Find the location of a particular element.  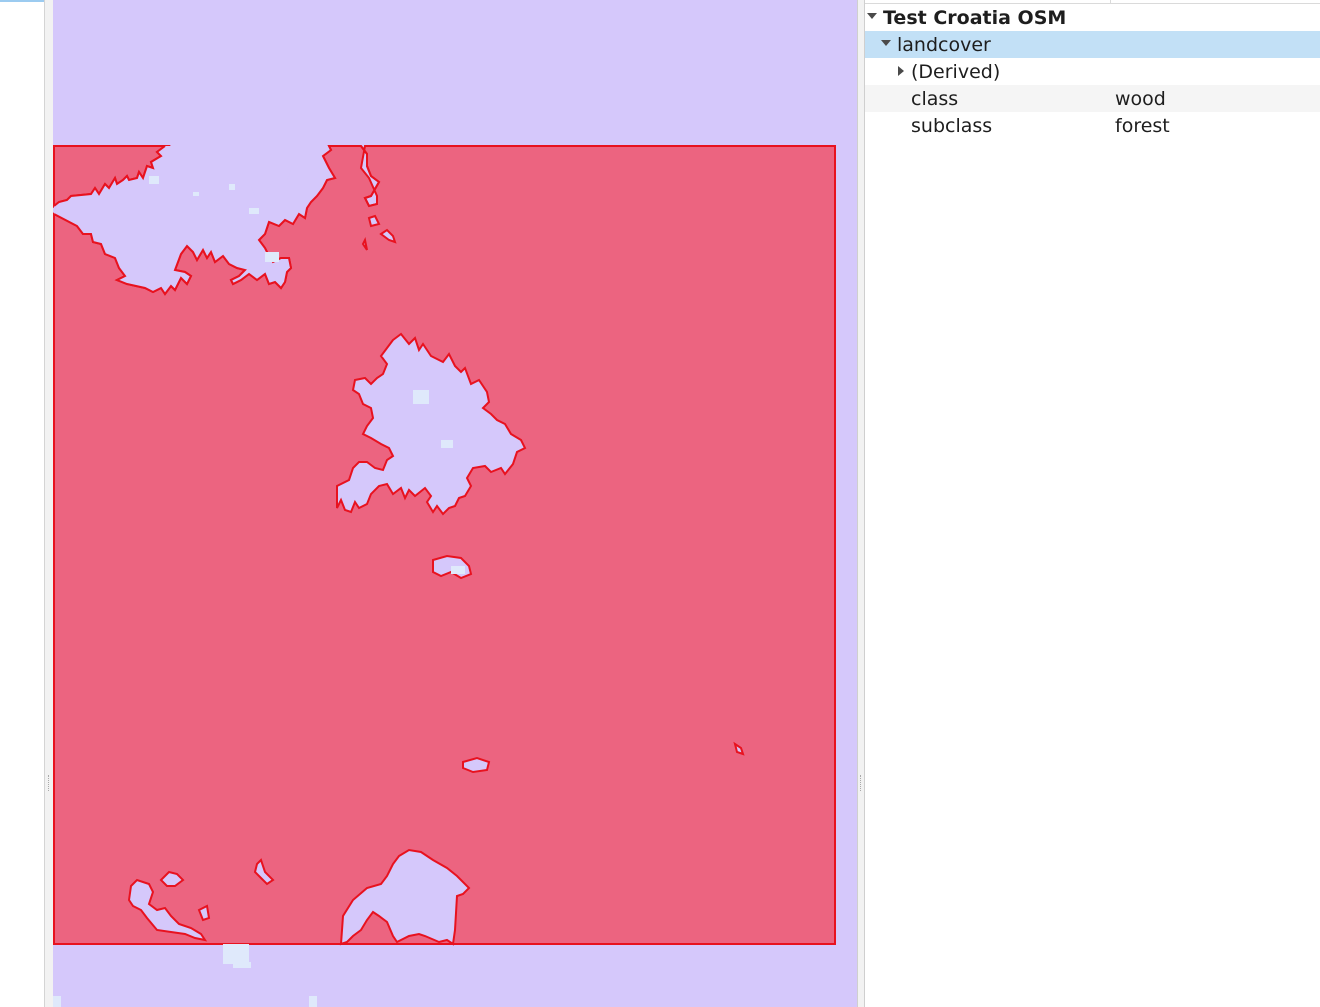

attribute-value: wood is located at coordinates (1140, 99).